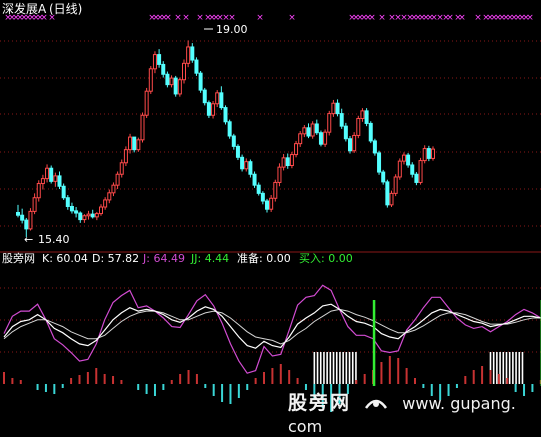 The width and height of the screenshot is (541, 437). Describe the element at coordinates (272, 326) in the screenshot. I see `d-line` at that location.